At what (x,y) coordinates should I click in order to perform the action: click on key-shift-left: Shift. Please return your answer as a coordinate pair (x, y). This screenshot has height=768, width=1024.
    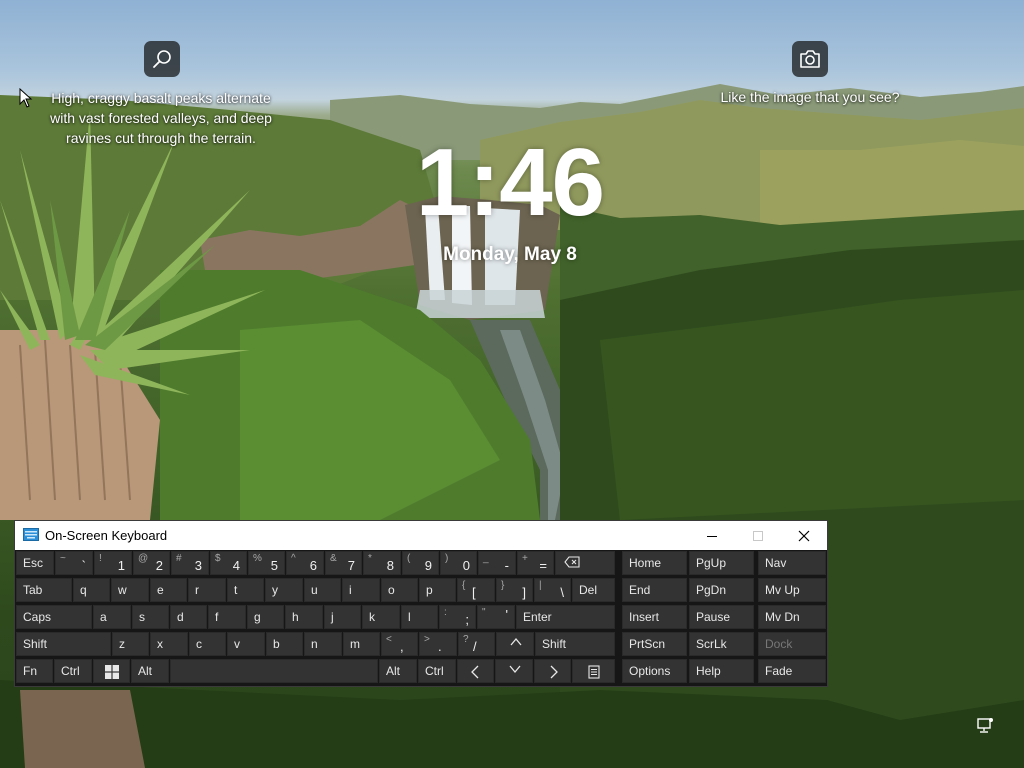
    Looking at the image, I should click on (63, 644).